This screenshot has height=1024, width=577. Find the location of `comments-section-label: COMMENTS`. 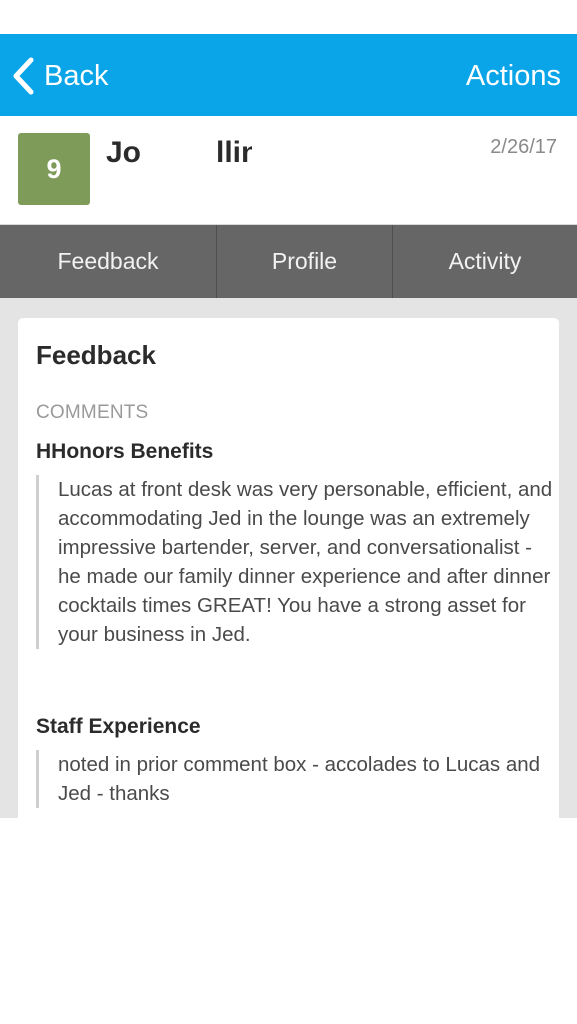

comments-section-label: COMMENTS is located at coordinates (92, 412).